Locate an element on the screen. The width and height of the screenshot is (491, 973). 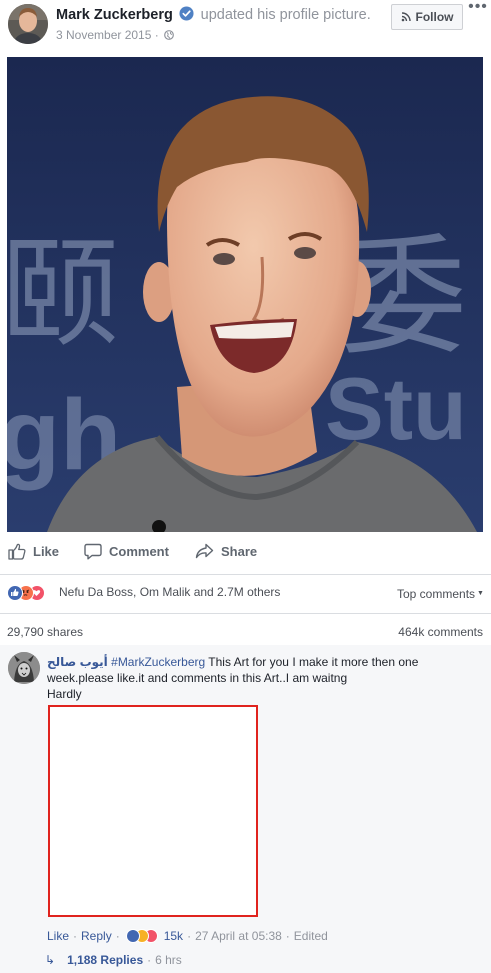
comment-edited: Edited is located at coordinates (311, 936).